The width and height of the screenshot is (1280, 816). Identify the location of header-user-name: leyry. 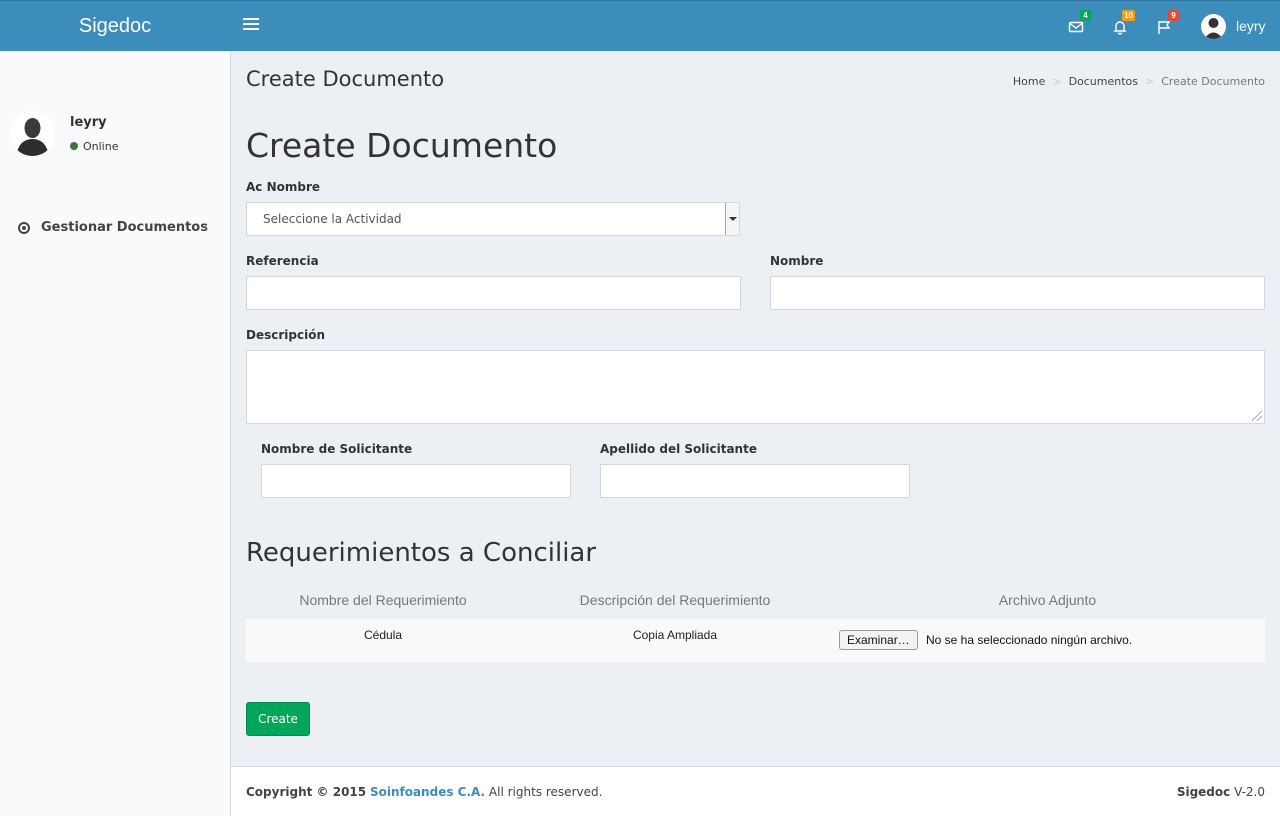
(1251, 26).